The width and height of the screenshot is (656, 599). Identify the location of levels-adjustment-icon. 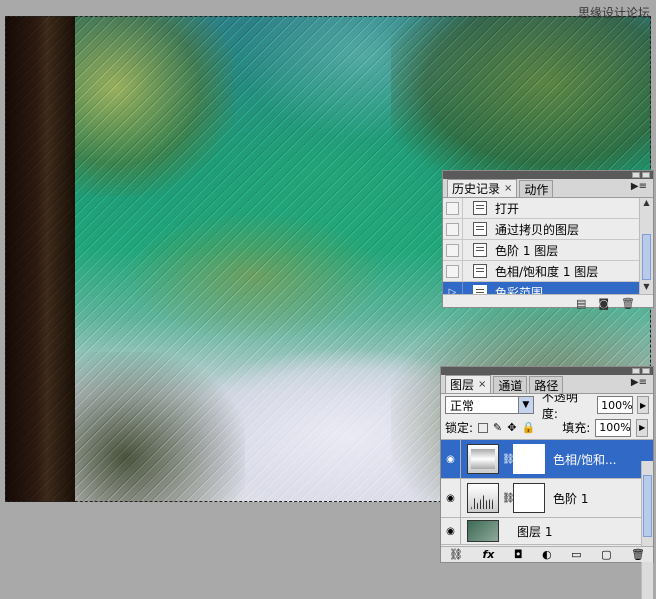
(483, 498).